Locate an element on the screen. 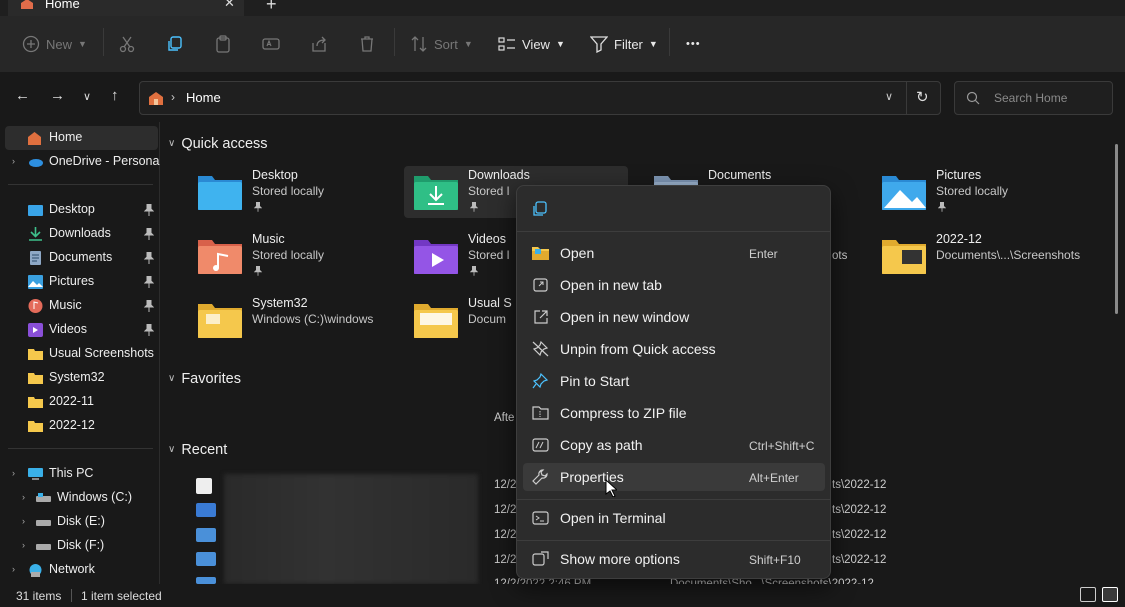 Image resolution: width=1125 pixels, height=607 pixels. sidebar-item-label: Documents is located at coordinates (81, 257).